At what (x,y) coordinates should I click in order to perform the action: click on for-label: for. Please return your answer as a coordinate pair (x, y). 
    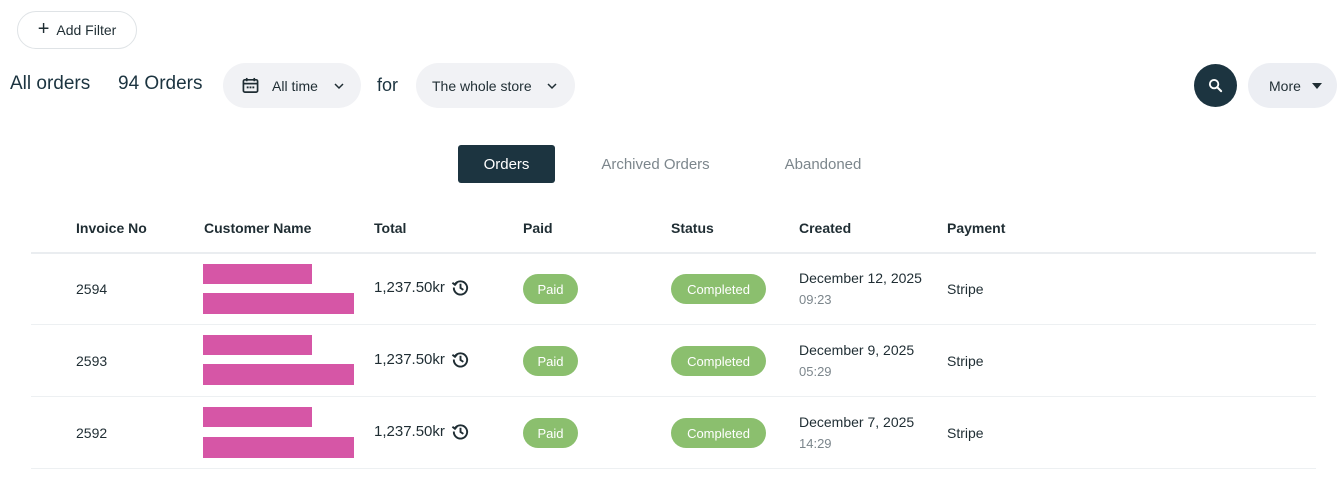
    Looking at the image, I should click on (388, 85).